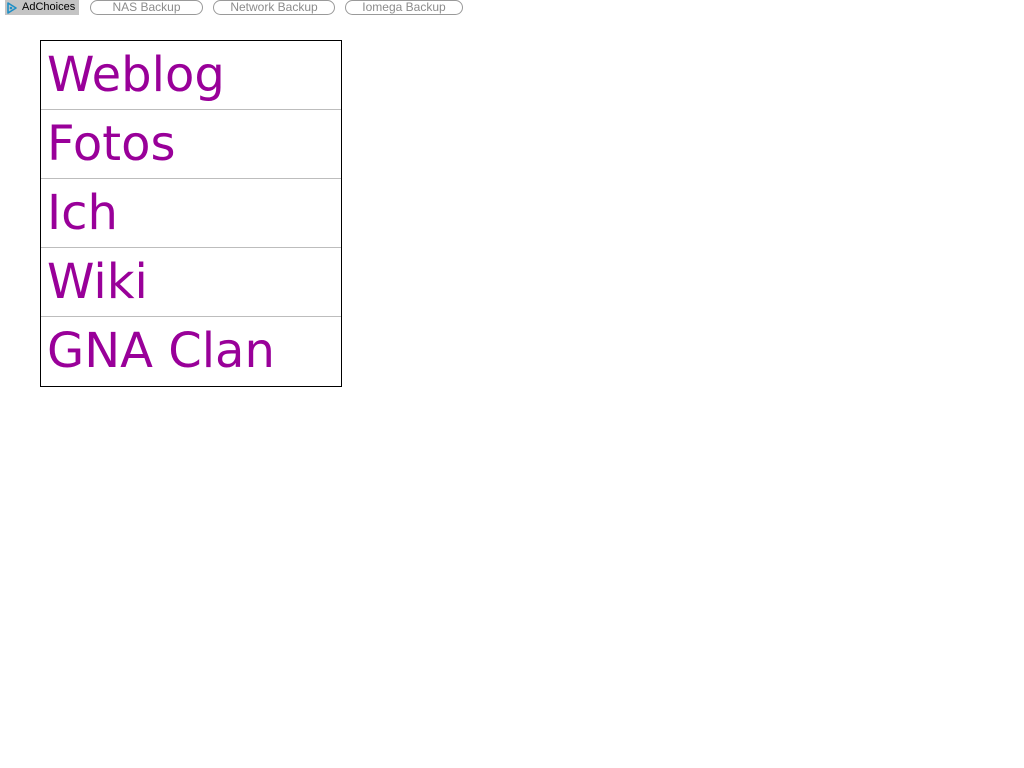  What do you see at coordinates (404, 7) in the screenshot?
I see `ad-link-iomega-backup: Iomega Backup` at bounding box center [404, 7].